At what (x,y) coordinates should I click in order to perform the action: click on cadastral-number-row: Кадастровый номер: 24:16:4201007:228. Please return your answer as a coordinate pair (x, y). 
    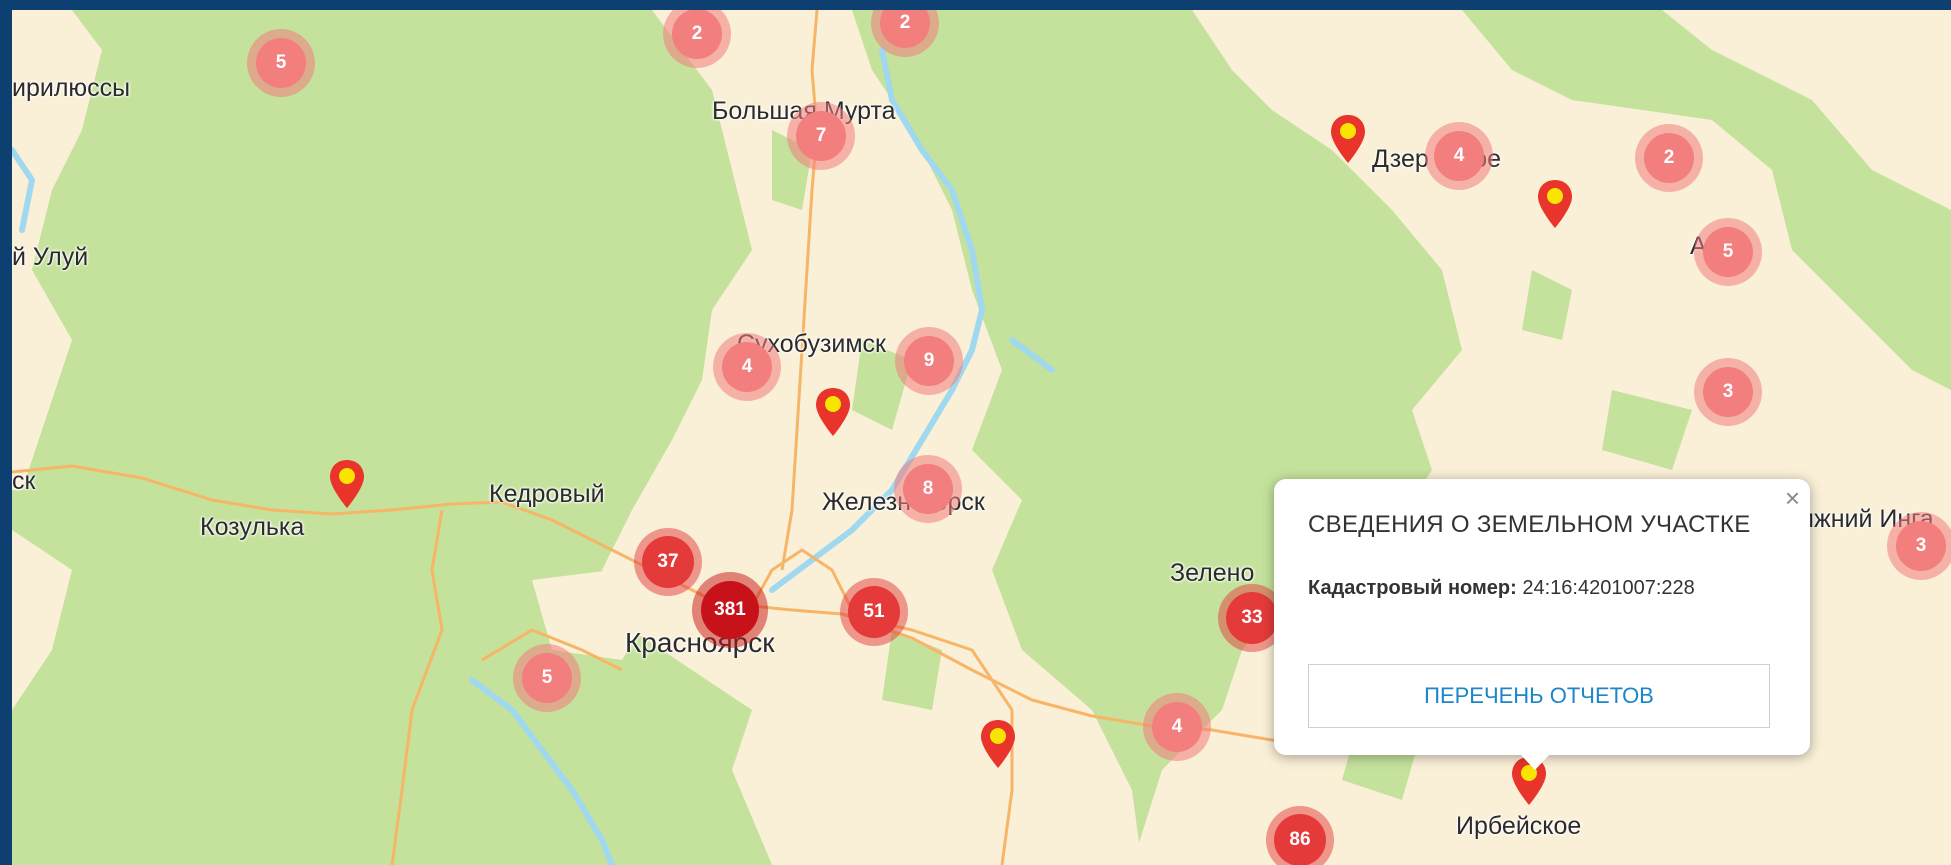
    Looking at the image, I should click on (1501, 588).